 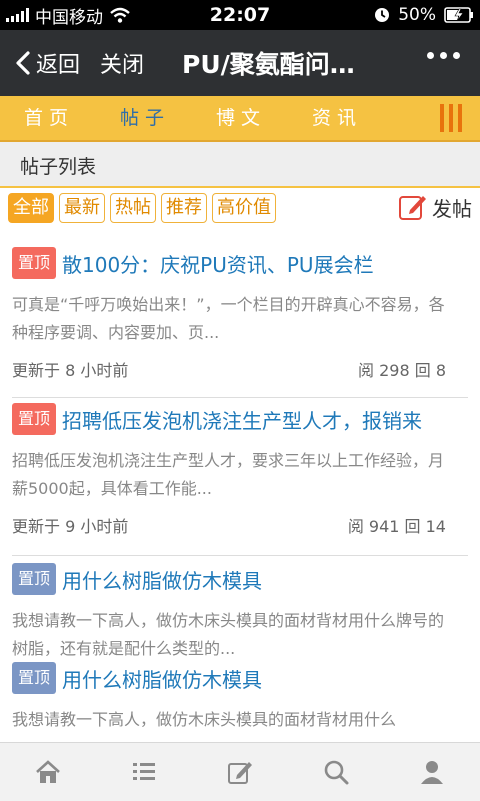 I want to click on list-item: 置顶 用什么树脂做仿木模具 我想请教一下高人，做仿木床头模具的面材背材用什么, so click(x=240, y=698).